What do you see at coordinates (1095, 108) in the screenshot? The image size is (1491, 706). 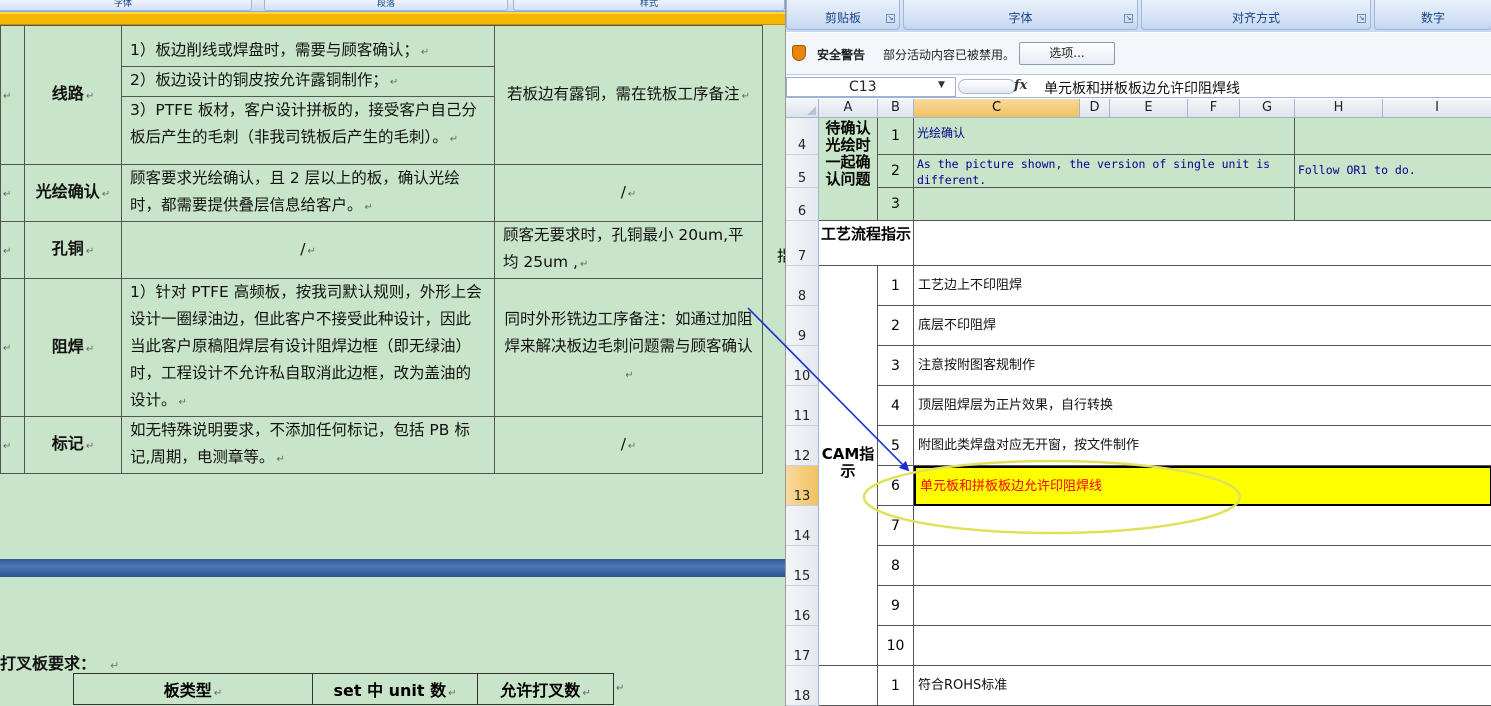 I see `column-header-d: D` at bounding box center [1095, 108].